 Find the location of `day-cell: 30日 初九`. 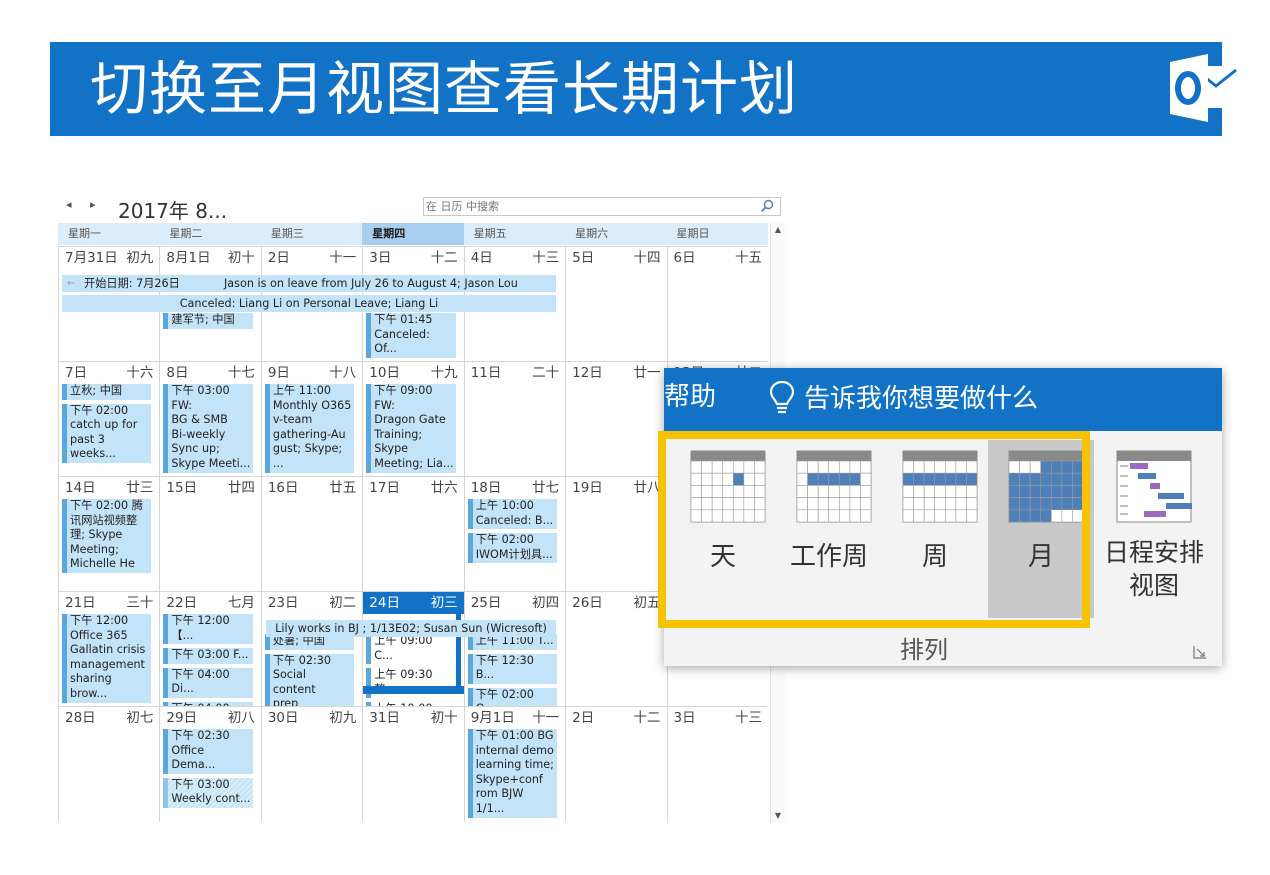

day-cell: 30日 初九 is located at coordinates (311, 764).